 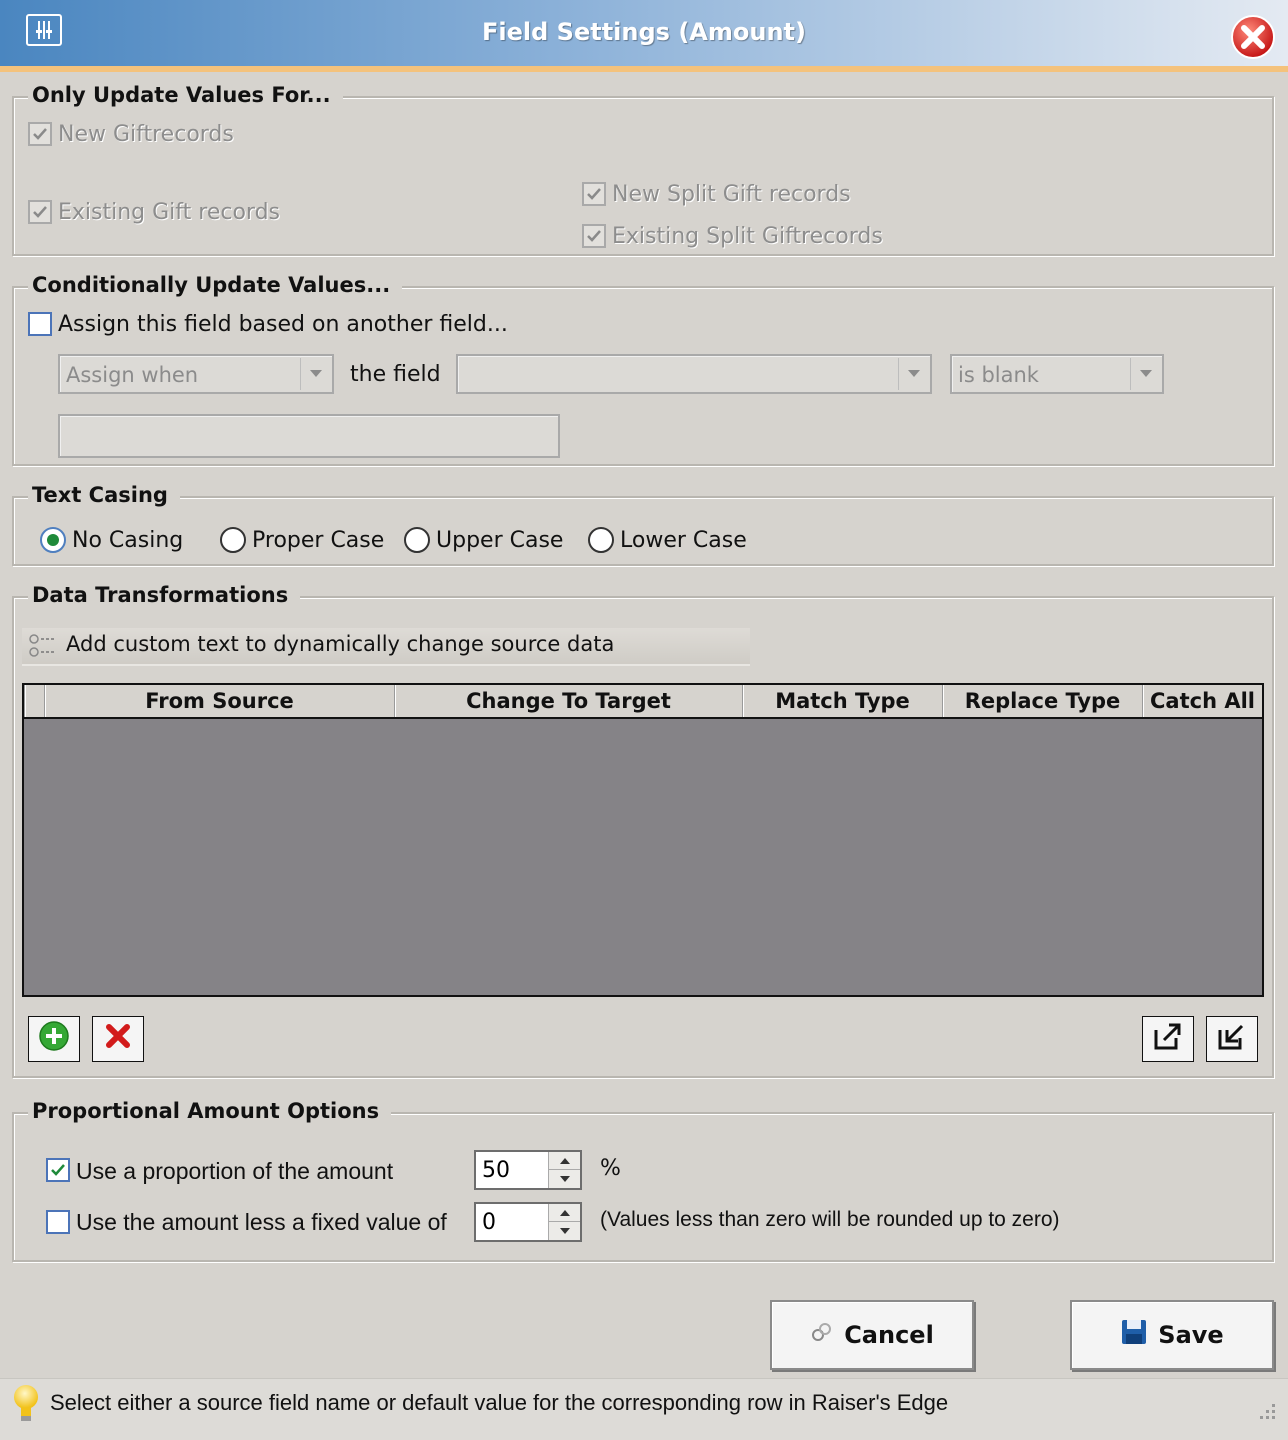 What do you see at coordinates (594, 236) in the screenshot?
I see `existing-split-checkbox` at bounding box center [594, 236].